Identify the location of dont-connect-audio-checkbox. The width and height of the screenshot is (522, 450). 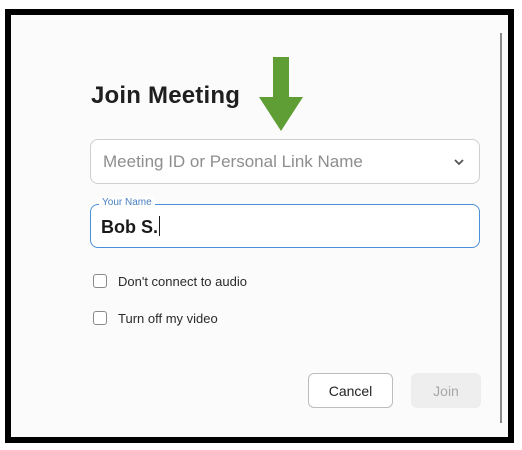
(100, 281).